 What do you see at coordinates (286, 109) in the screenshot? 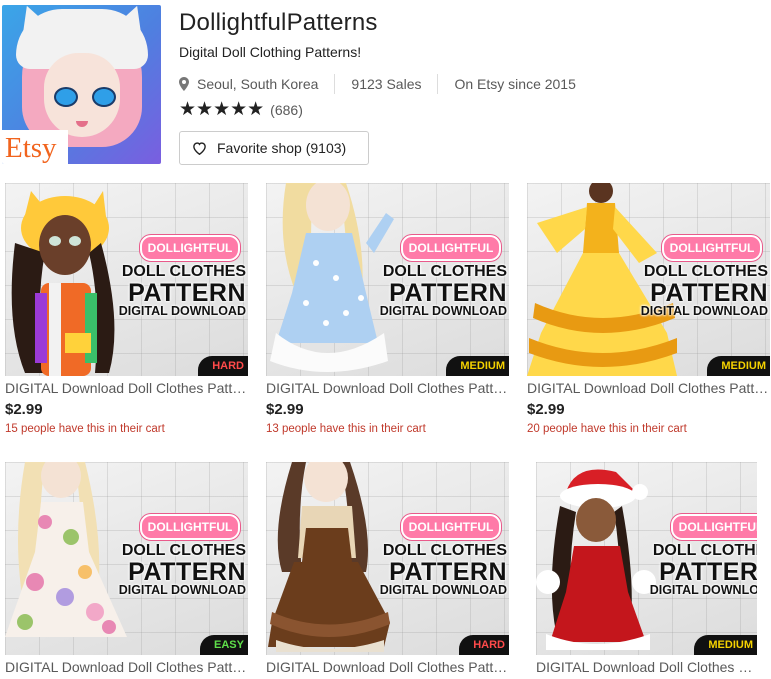
I see `review-count: (686)` at bounding box center [286, 109].